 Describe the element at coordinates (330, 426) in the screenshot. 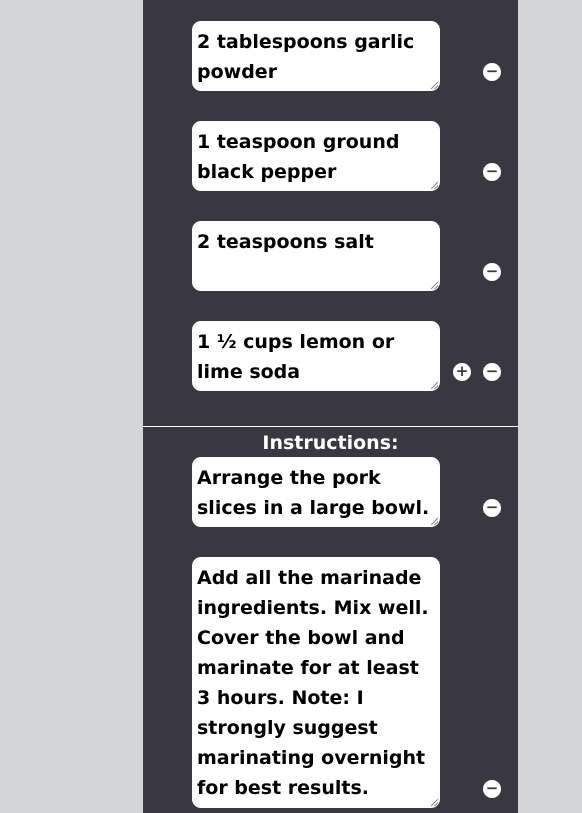

I see `section-divider` at that location.